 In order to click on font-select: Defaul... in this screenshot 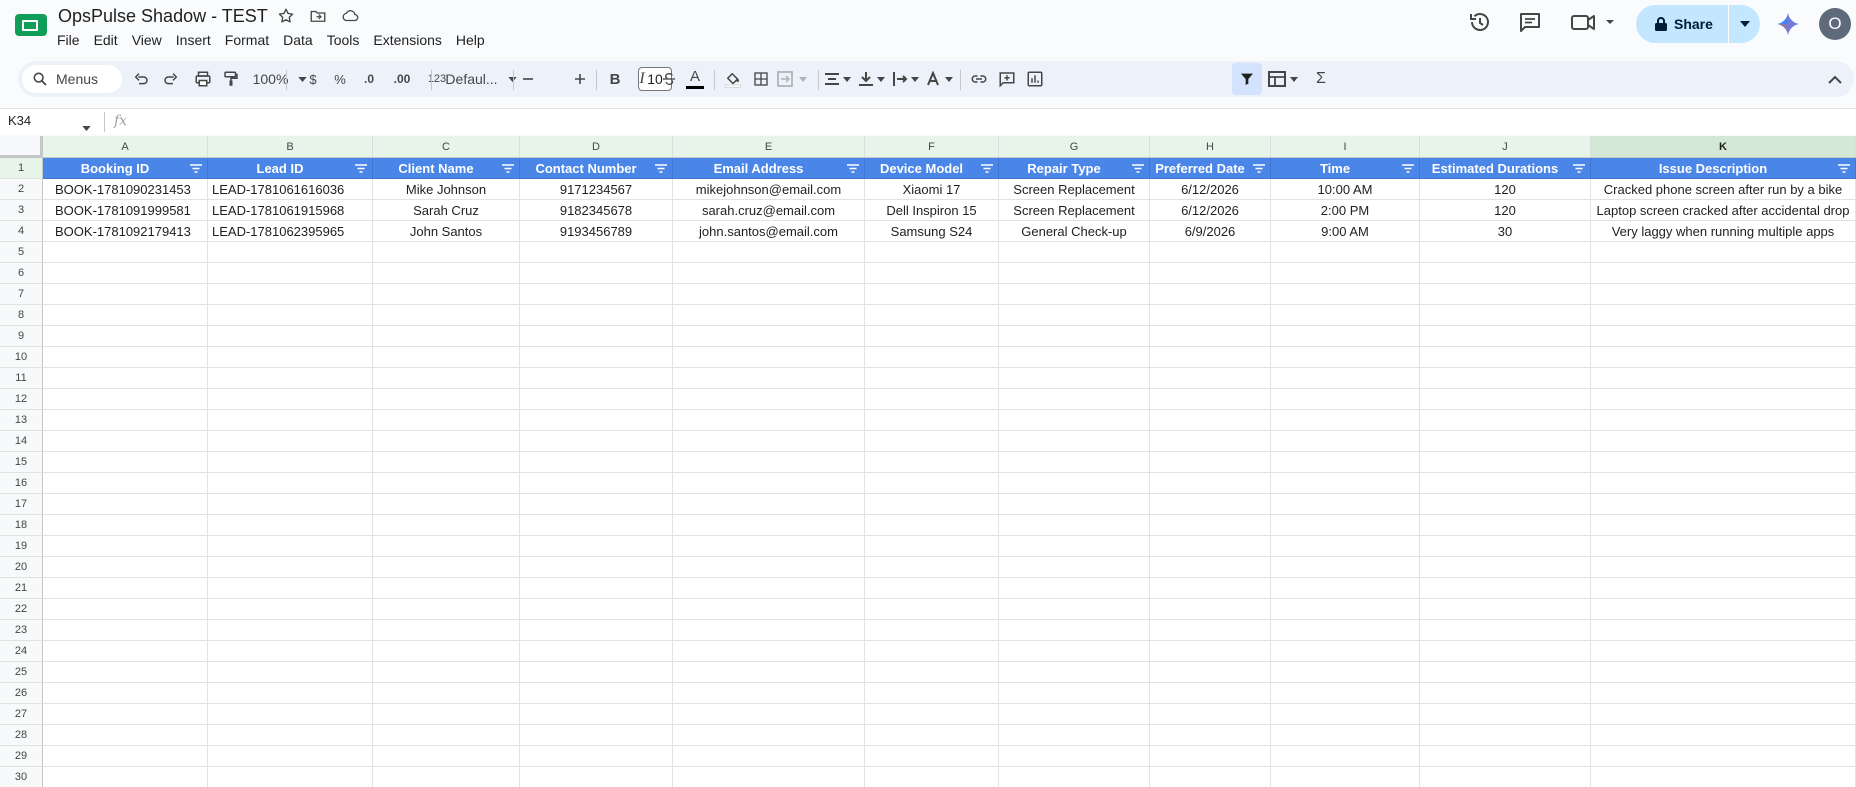, I will do `click(481, 79)`.